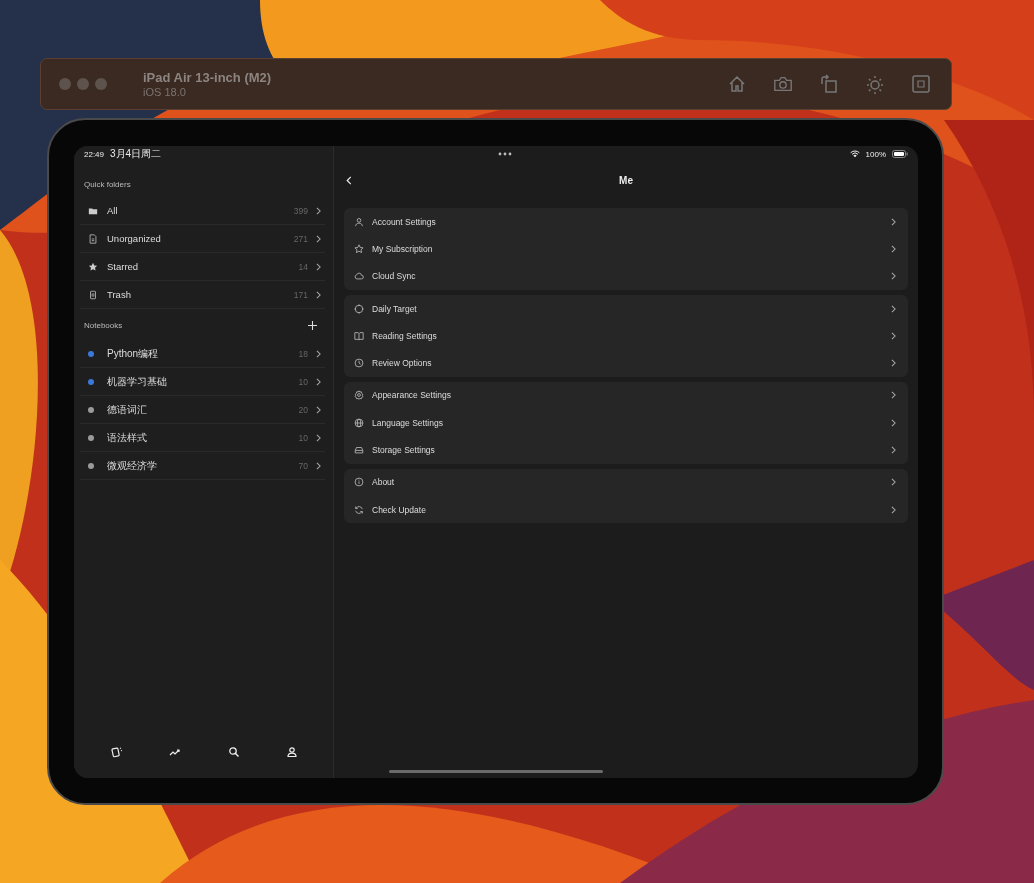 The width and height of the screenshot is (1034, 883). Describe the element at coordinates (737, 84) in the screenshot. I see `home-icon` at that location.